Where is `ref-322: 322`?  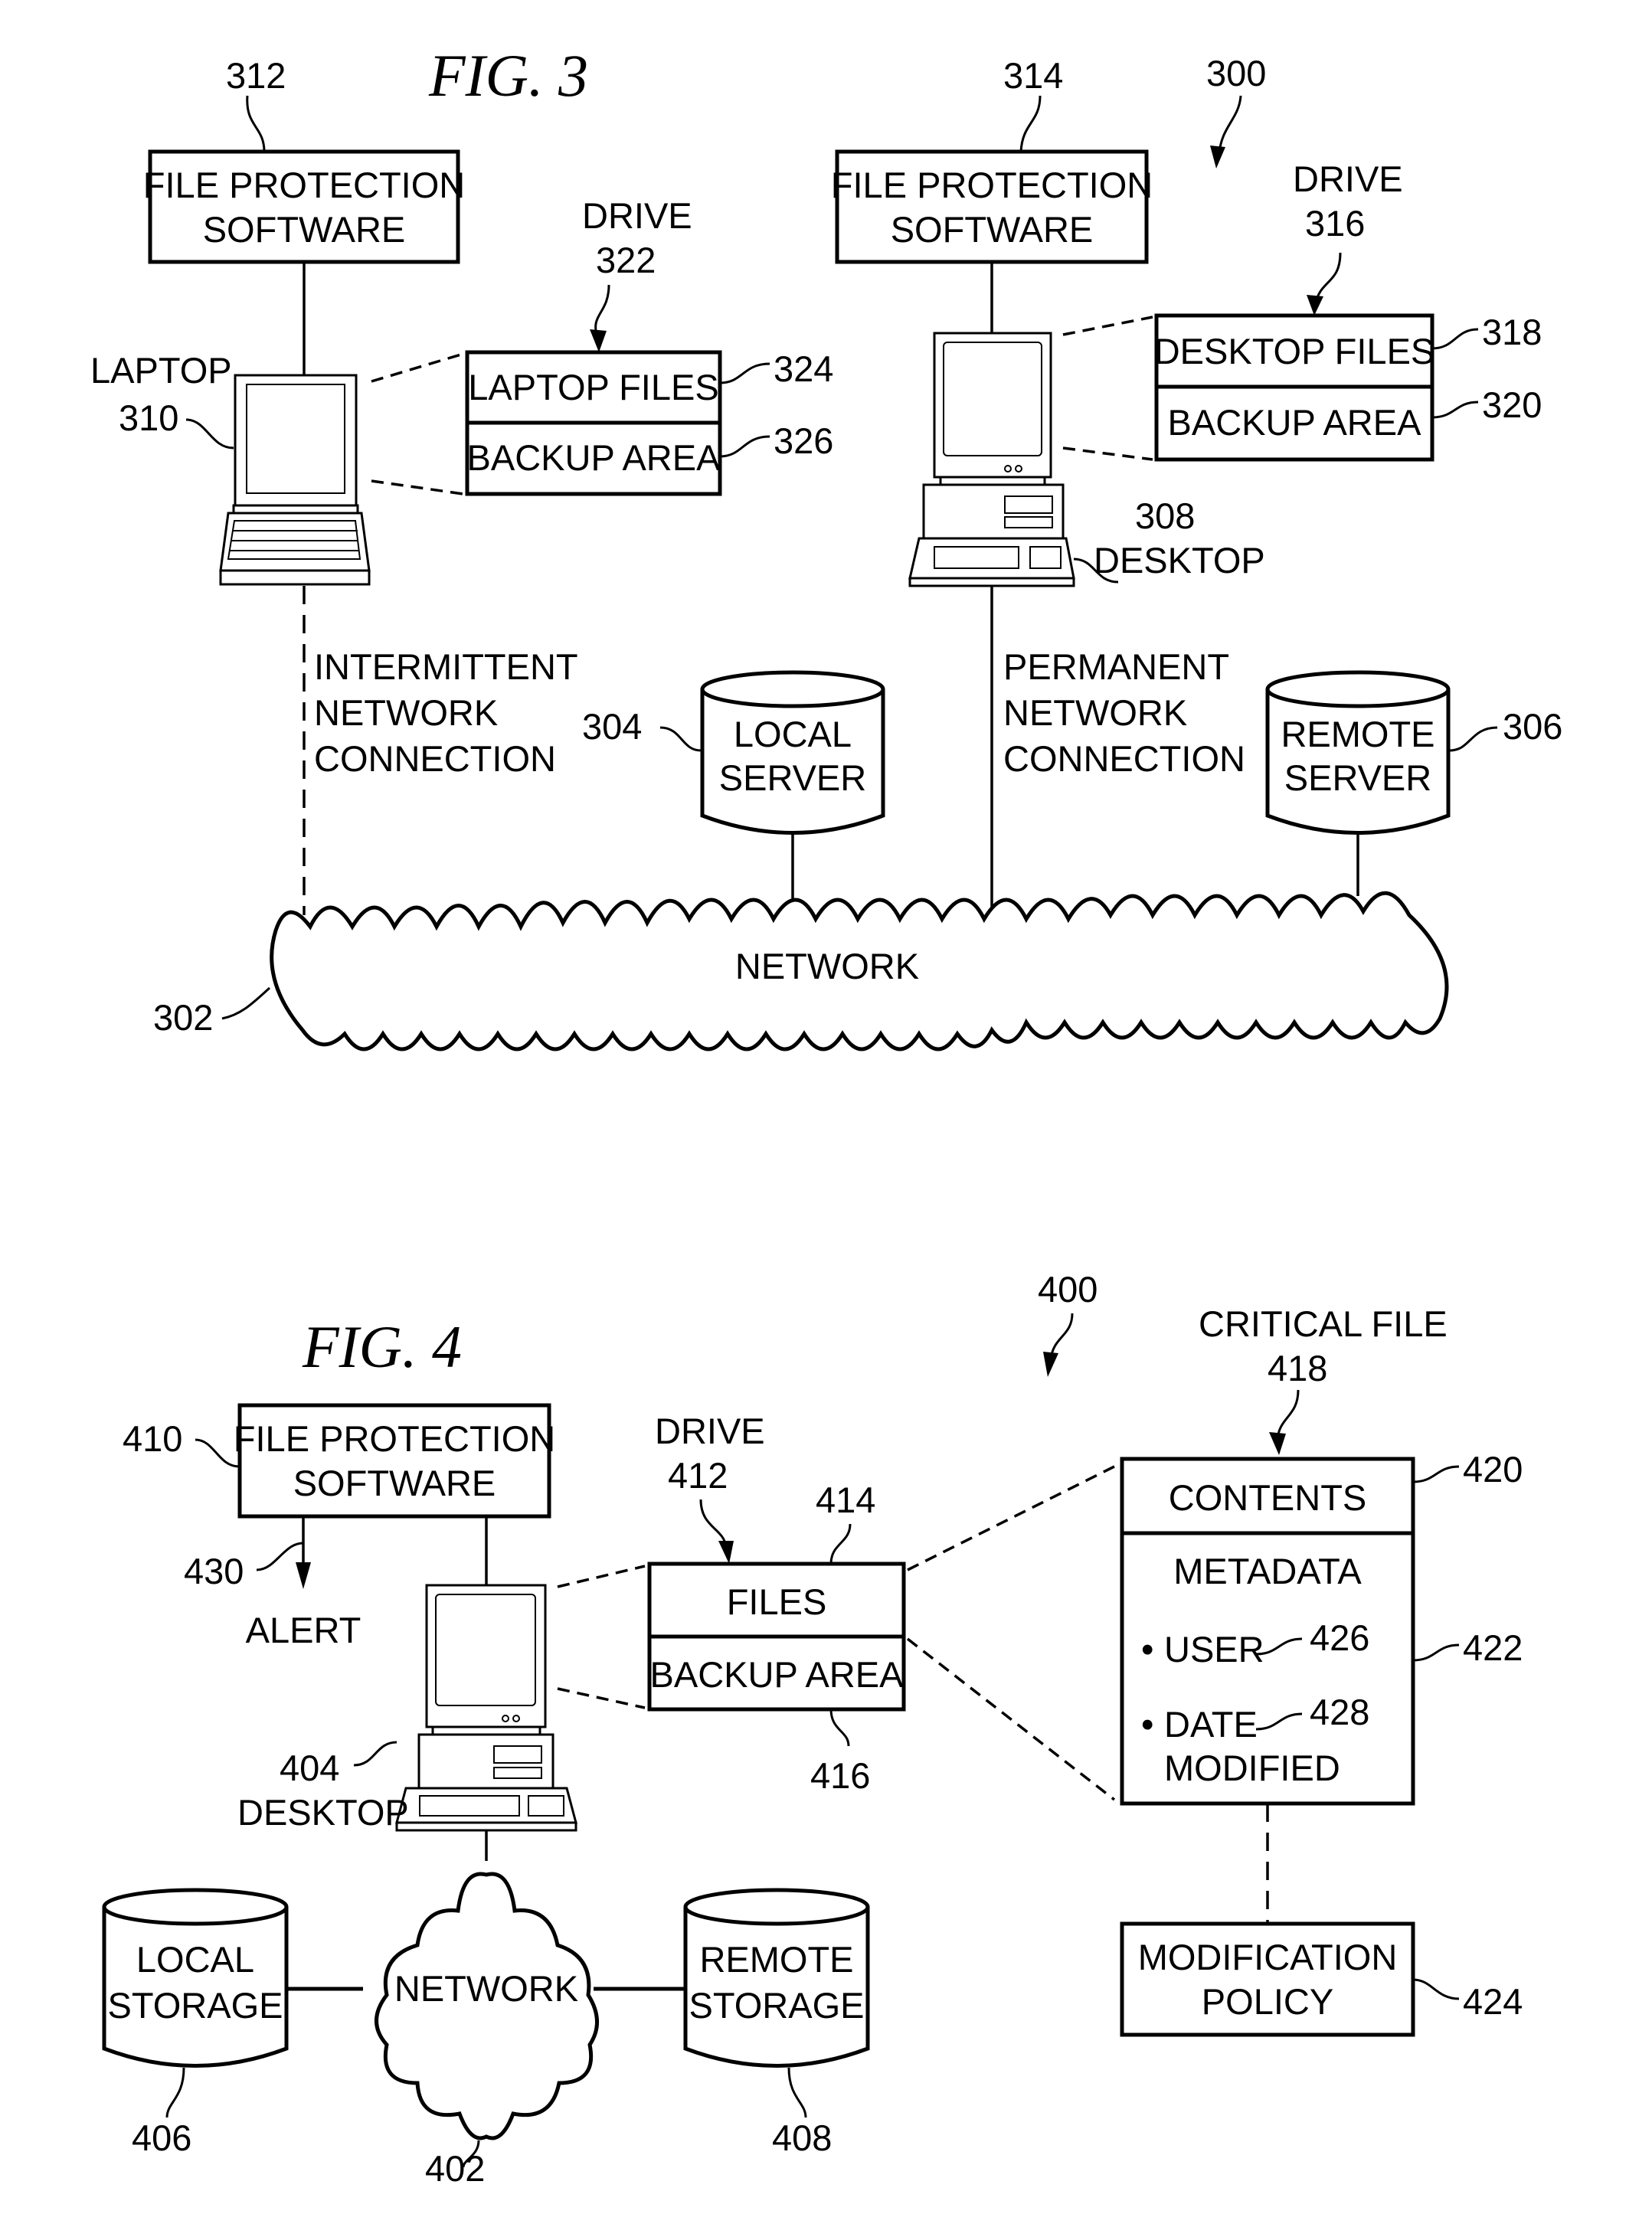
ref-322: 322 is located at coordinates (626, 260).